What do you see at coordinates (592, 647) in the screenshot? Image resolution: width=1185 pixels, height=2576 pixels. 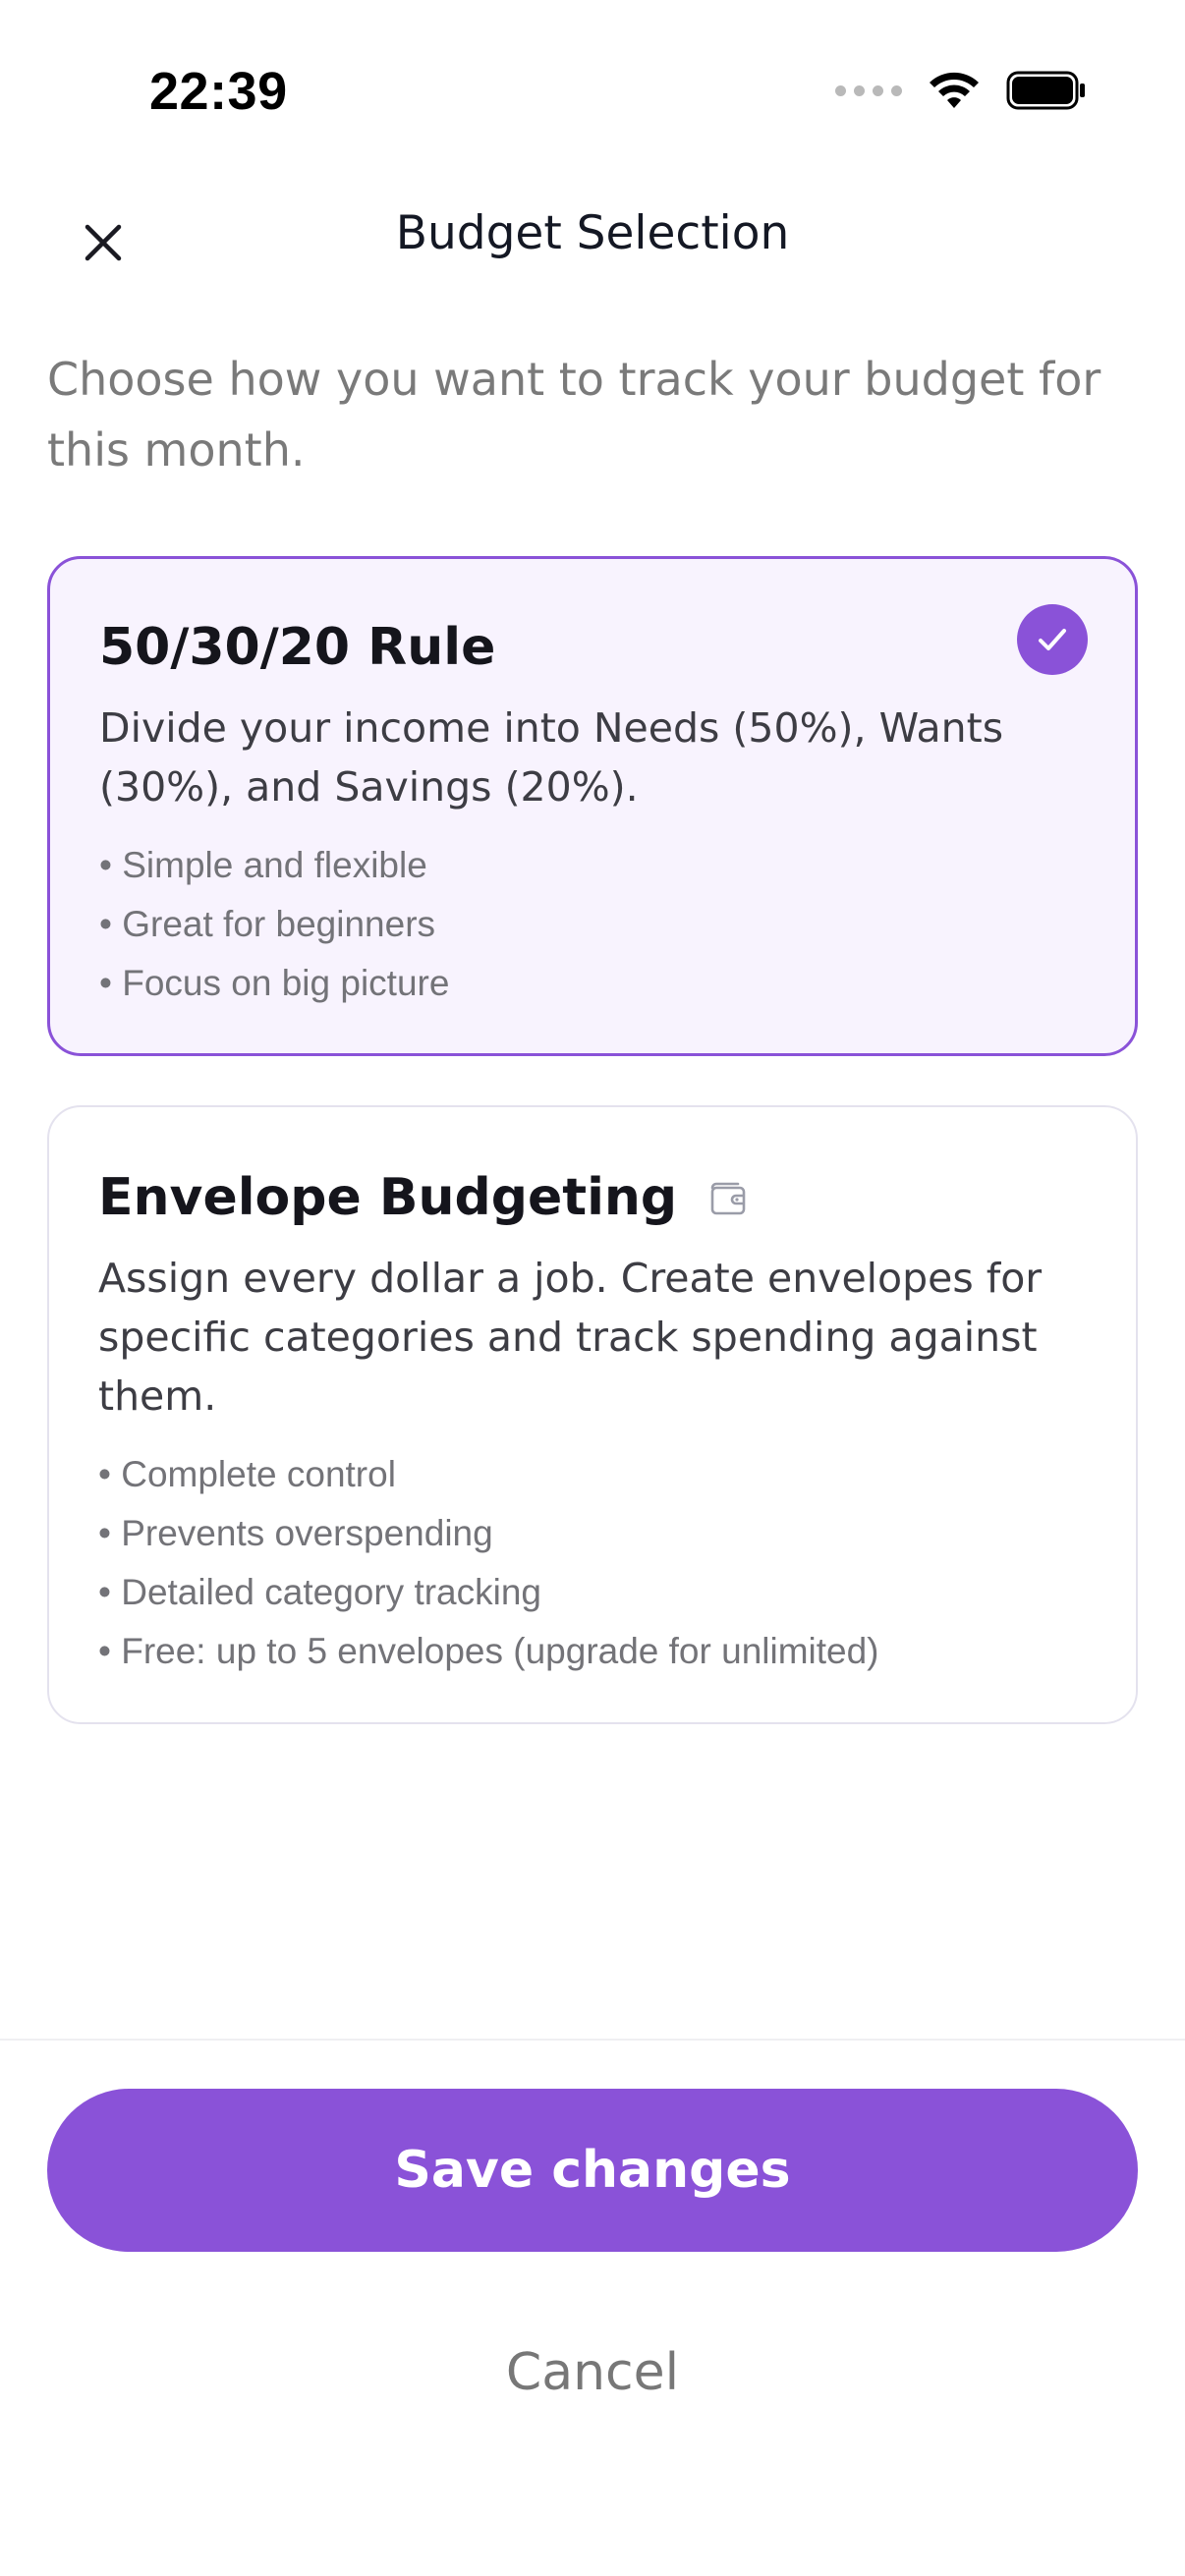 I see `option-title: 50/30/20 Rule` at bounding box center [592, 647].